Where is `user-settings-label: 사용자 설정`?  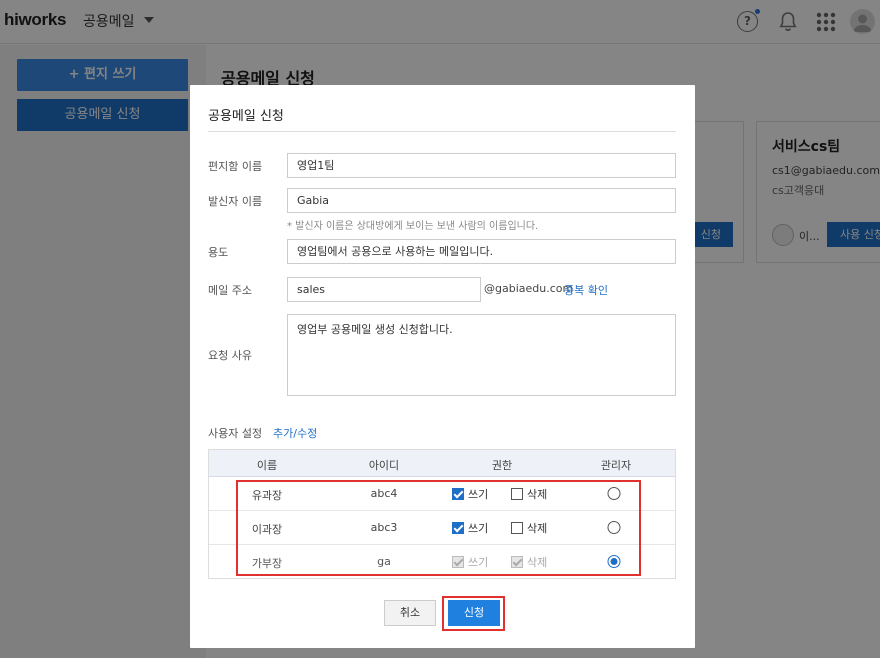 user-settings-label: 사용자 설정 is located at coordinates (235, 433).